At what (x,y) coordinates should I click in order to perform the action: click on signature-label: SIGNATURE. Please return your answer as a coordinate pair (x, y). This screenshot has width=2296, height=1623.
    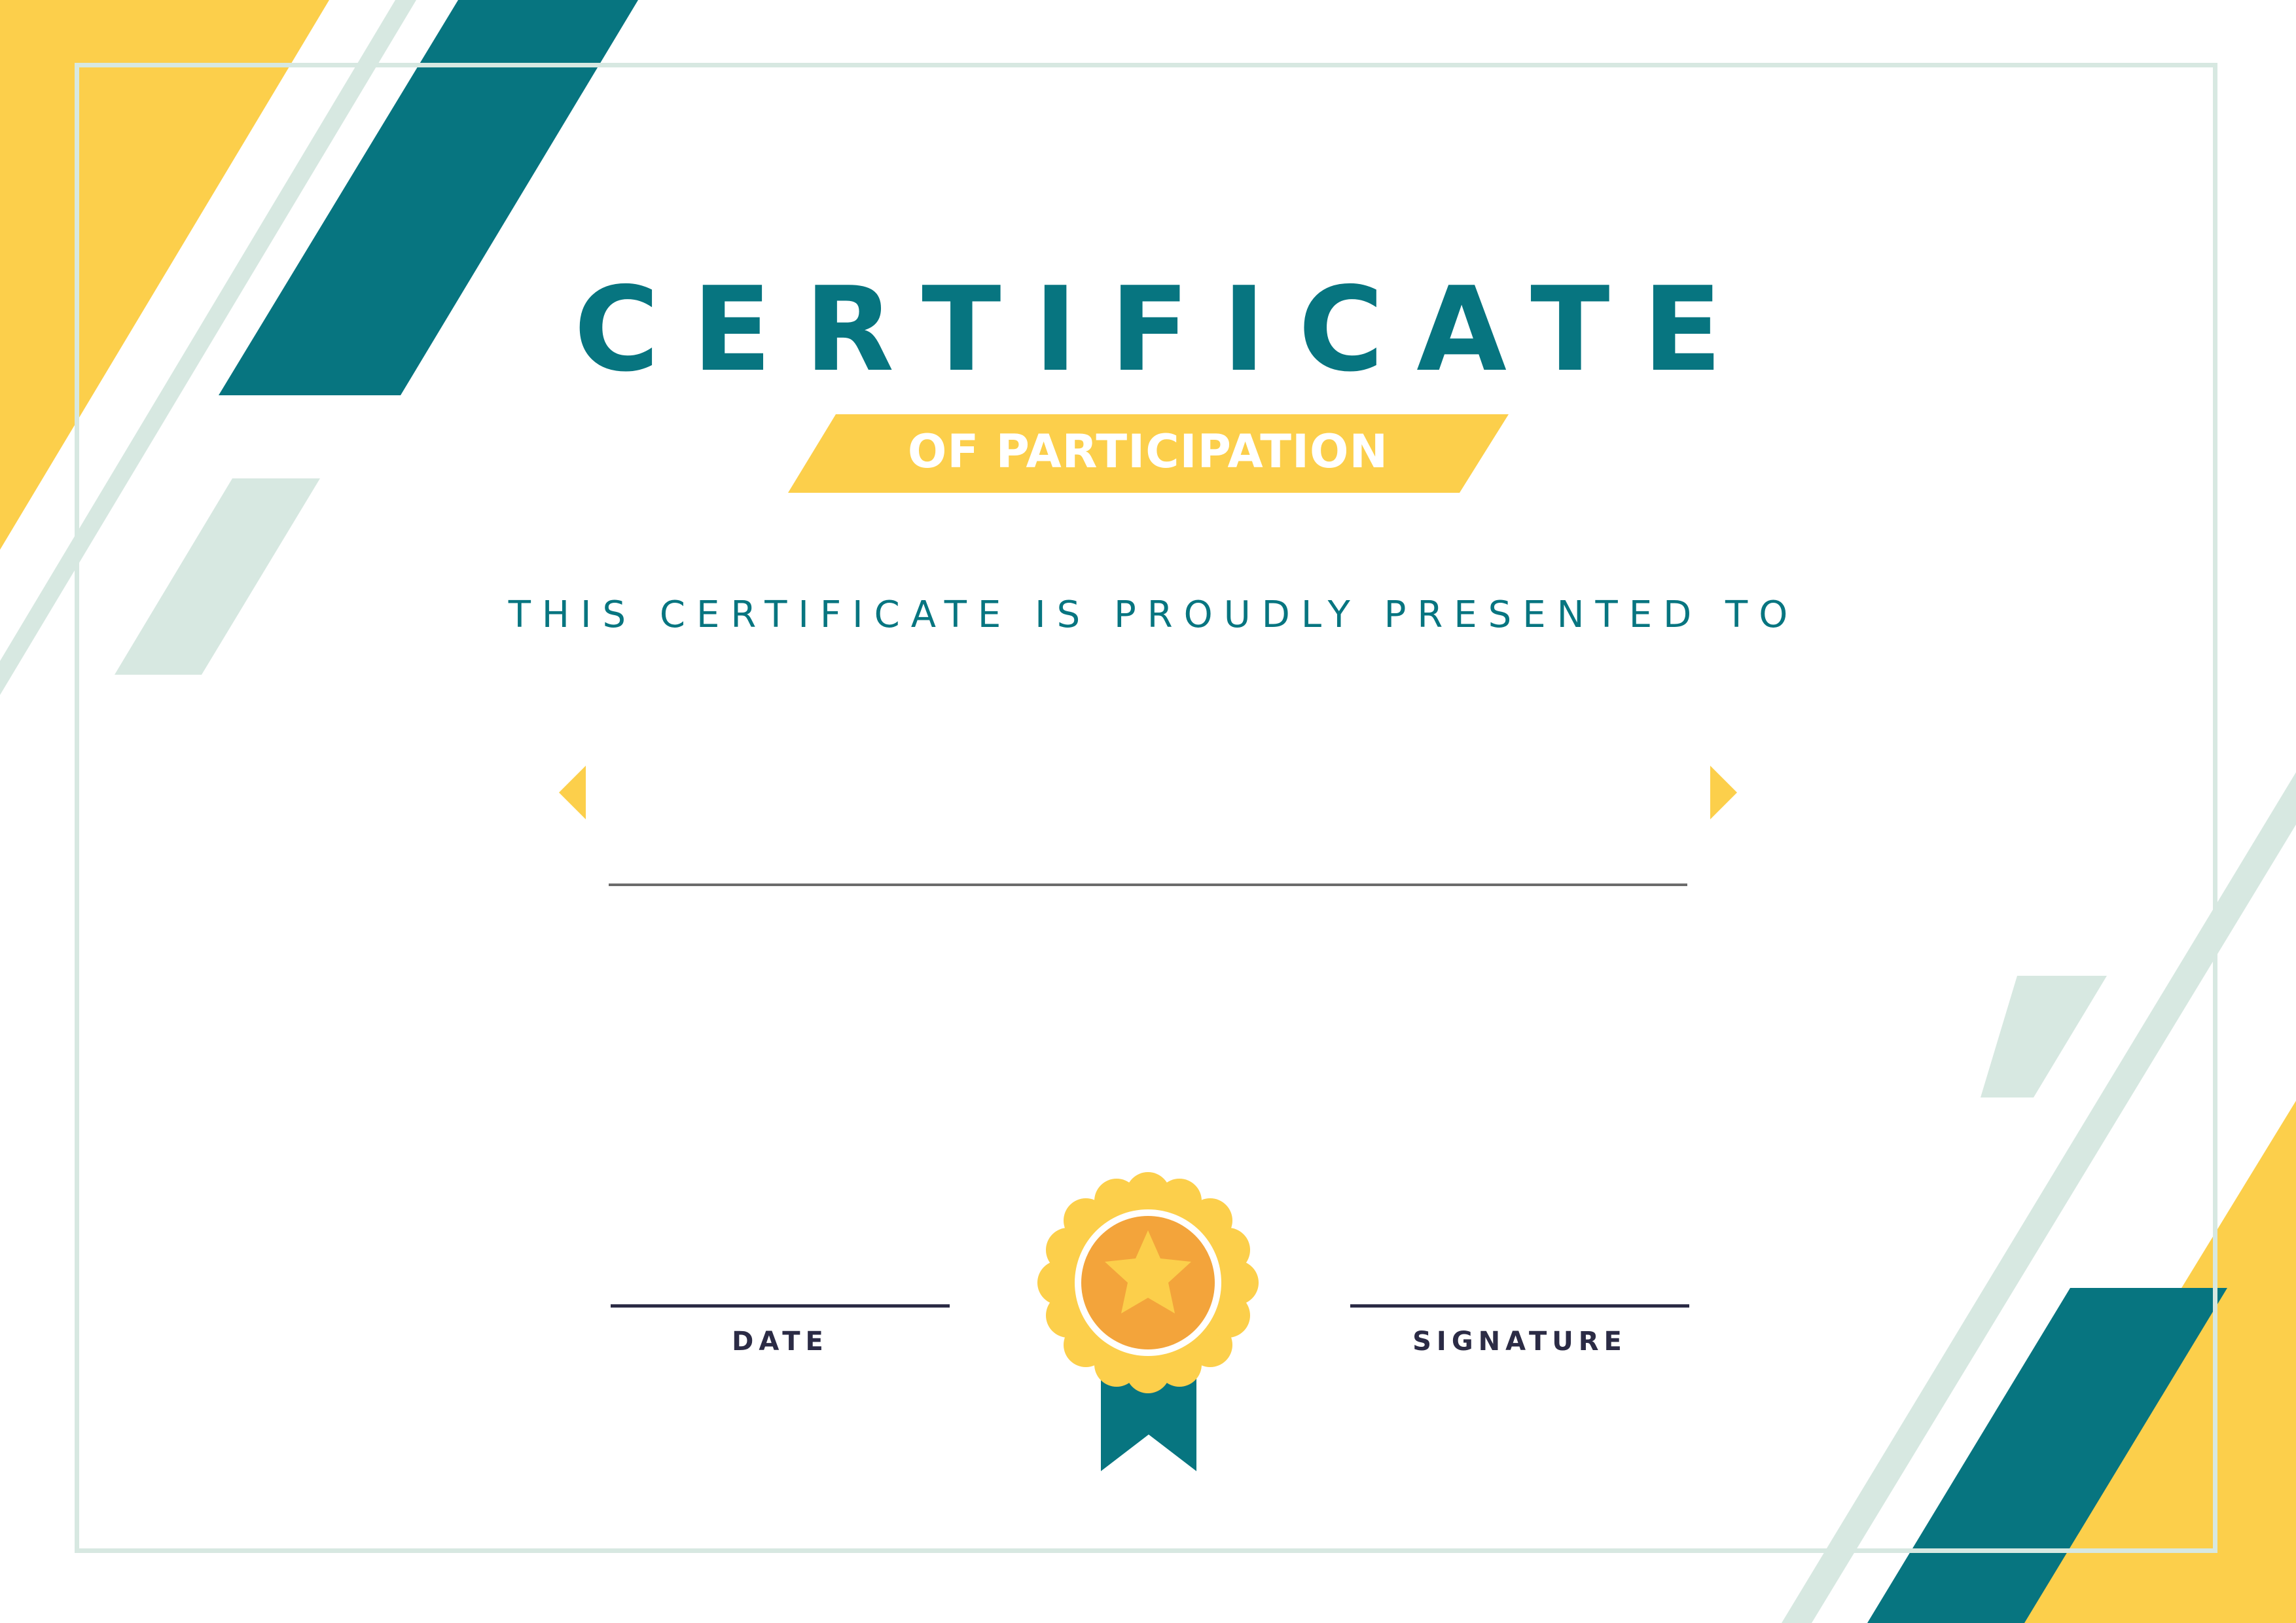
    Looking at the image, I should click on (1520, 1342).